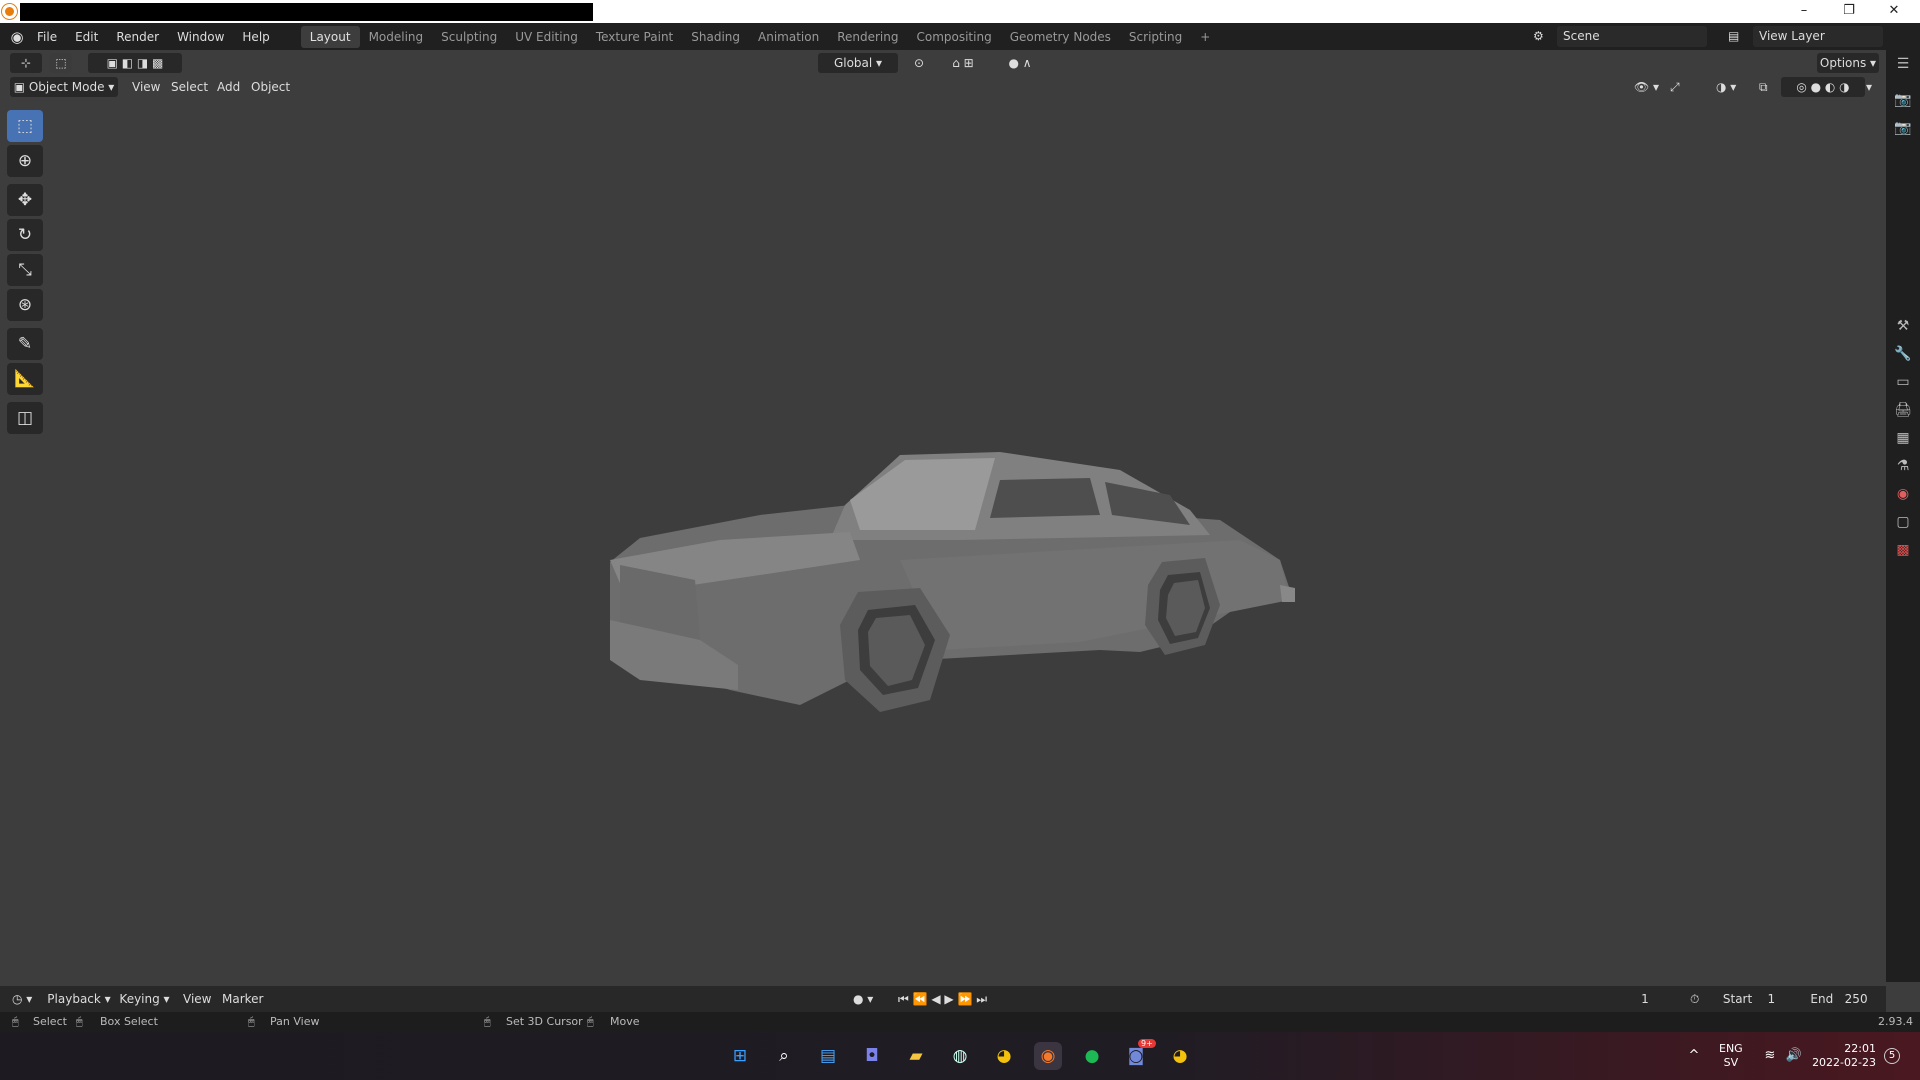  I want to click on add-workspace-button: +, so click(1205, 37).